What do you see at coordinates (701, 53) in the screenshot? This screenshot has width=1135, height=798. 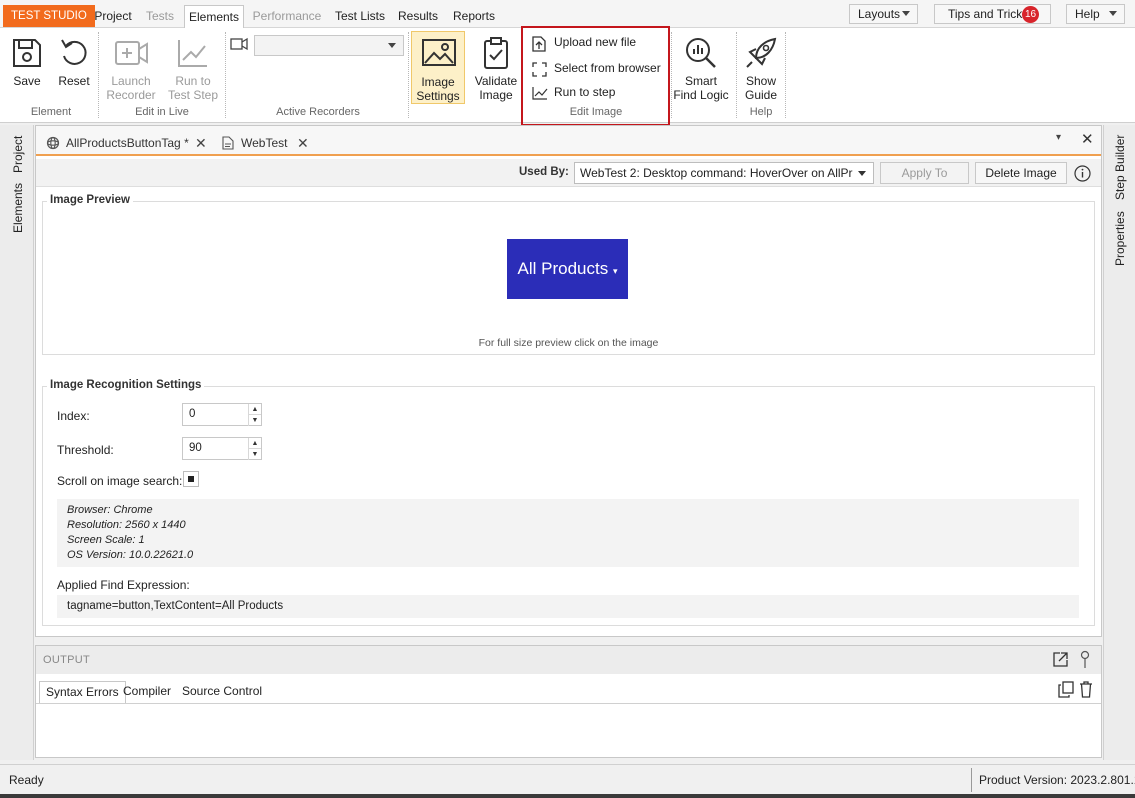 I see `magnifier-chart-icon` at bounding box center [701, 53].